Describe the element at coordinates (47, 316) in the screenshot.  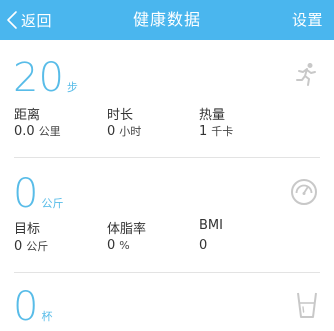
I see `water-unit: 杯` at that location.